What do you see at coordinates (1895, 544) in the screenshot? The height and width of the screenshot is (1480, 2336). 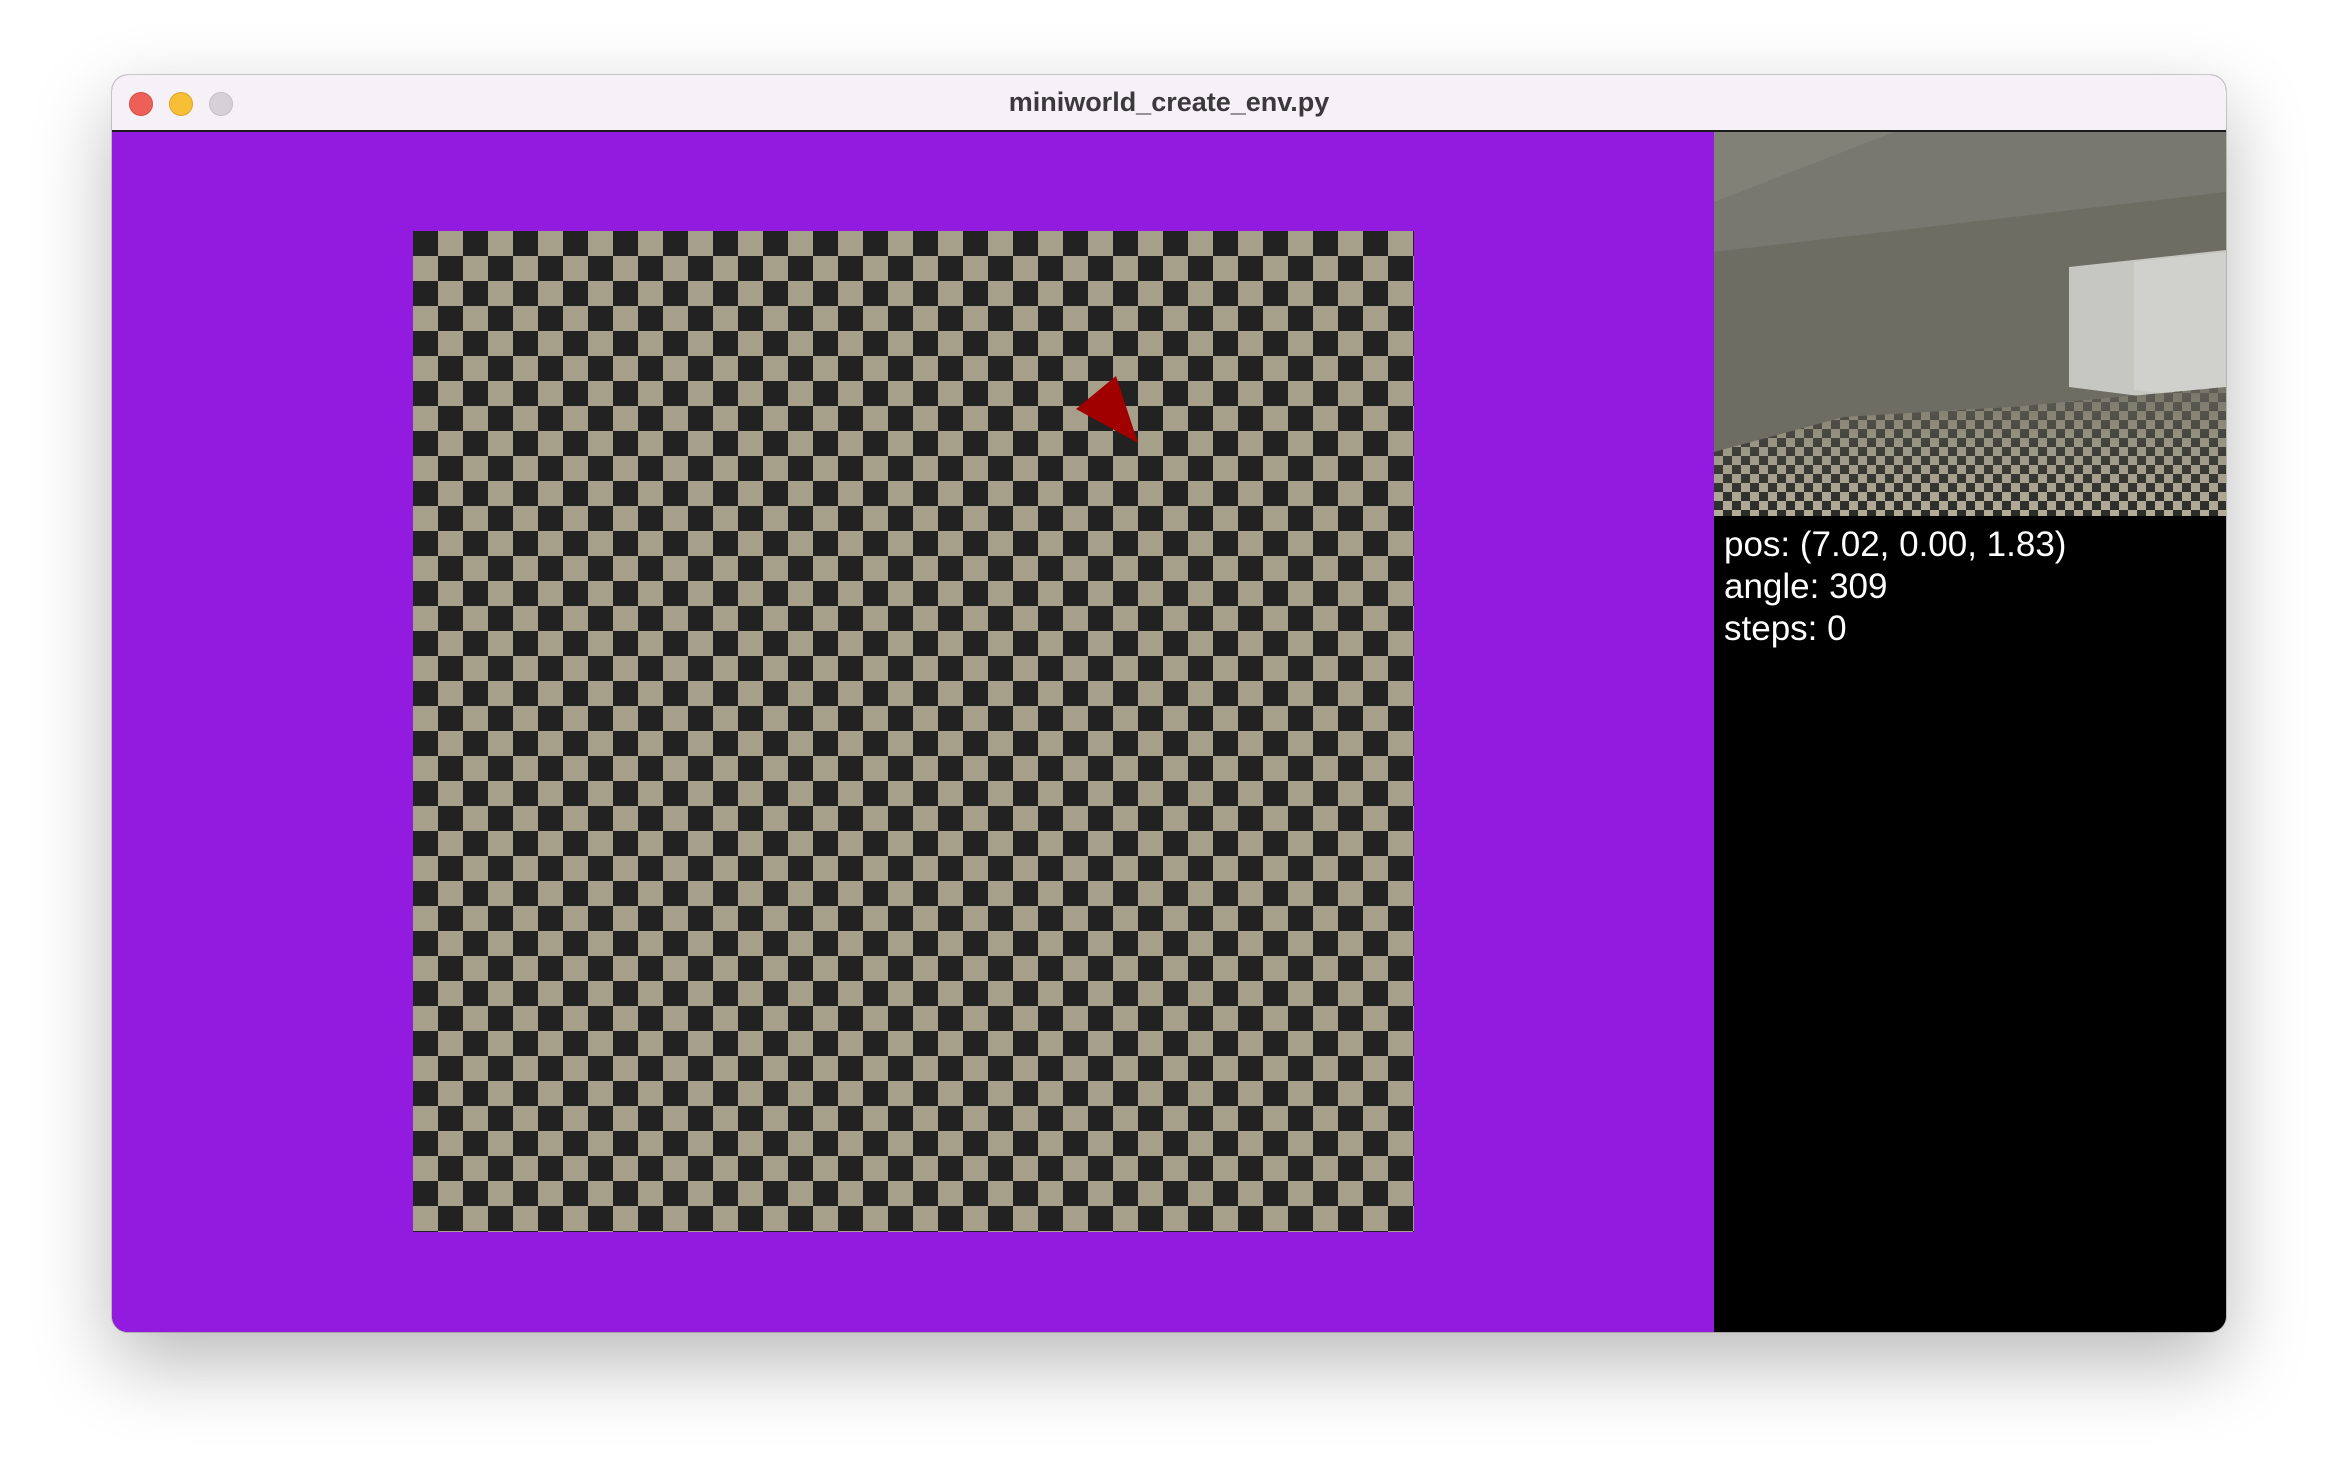 I see `position-readout: pos: (7.02, 0.00, 1.83)` at bounding box center [1895, 544].